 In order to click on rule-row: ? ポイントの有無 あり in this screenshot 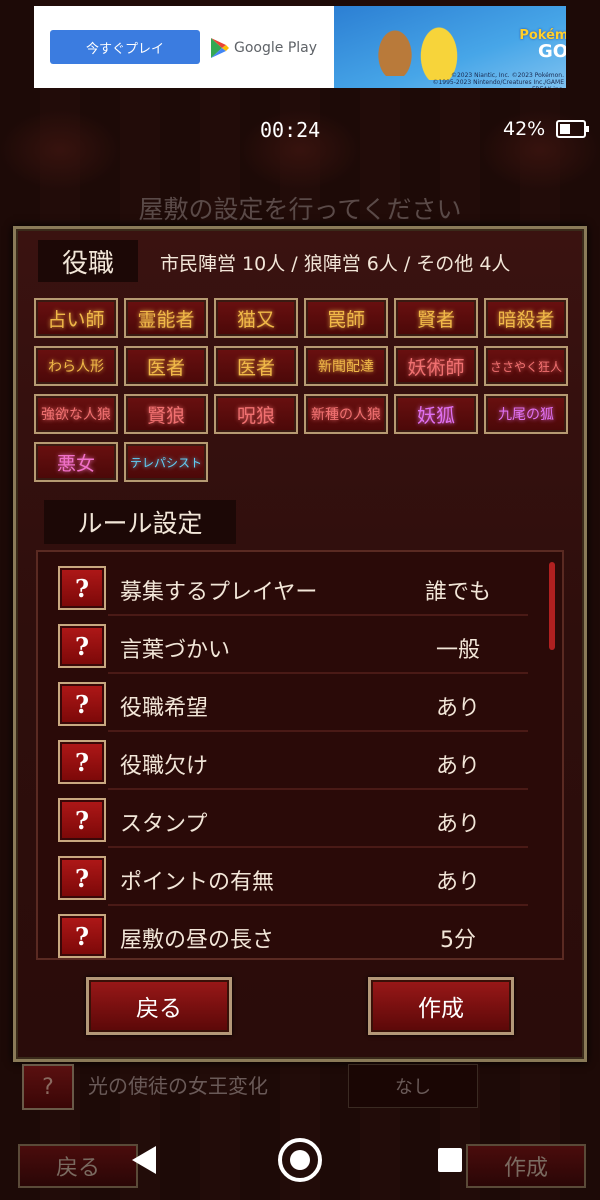, I will do `click(293, 877)`.